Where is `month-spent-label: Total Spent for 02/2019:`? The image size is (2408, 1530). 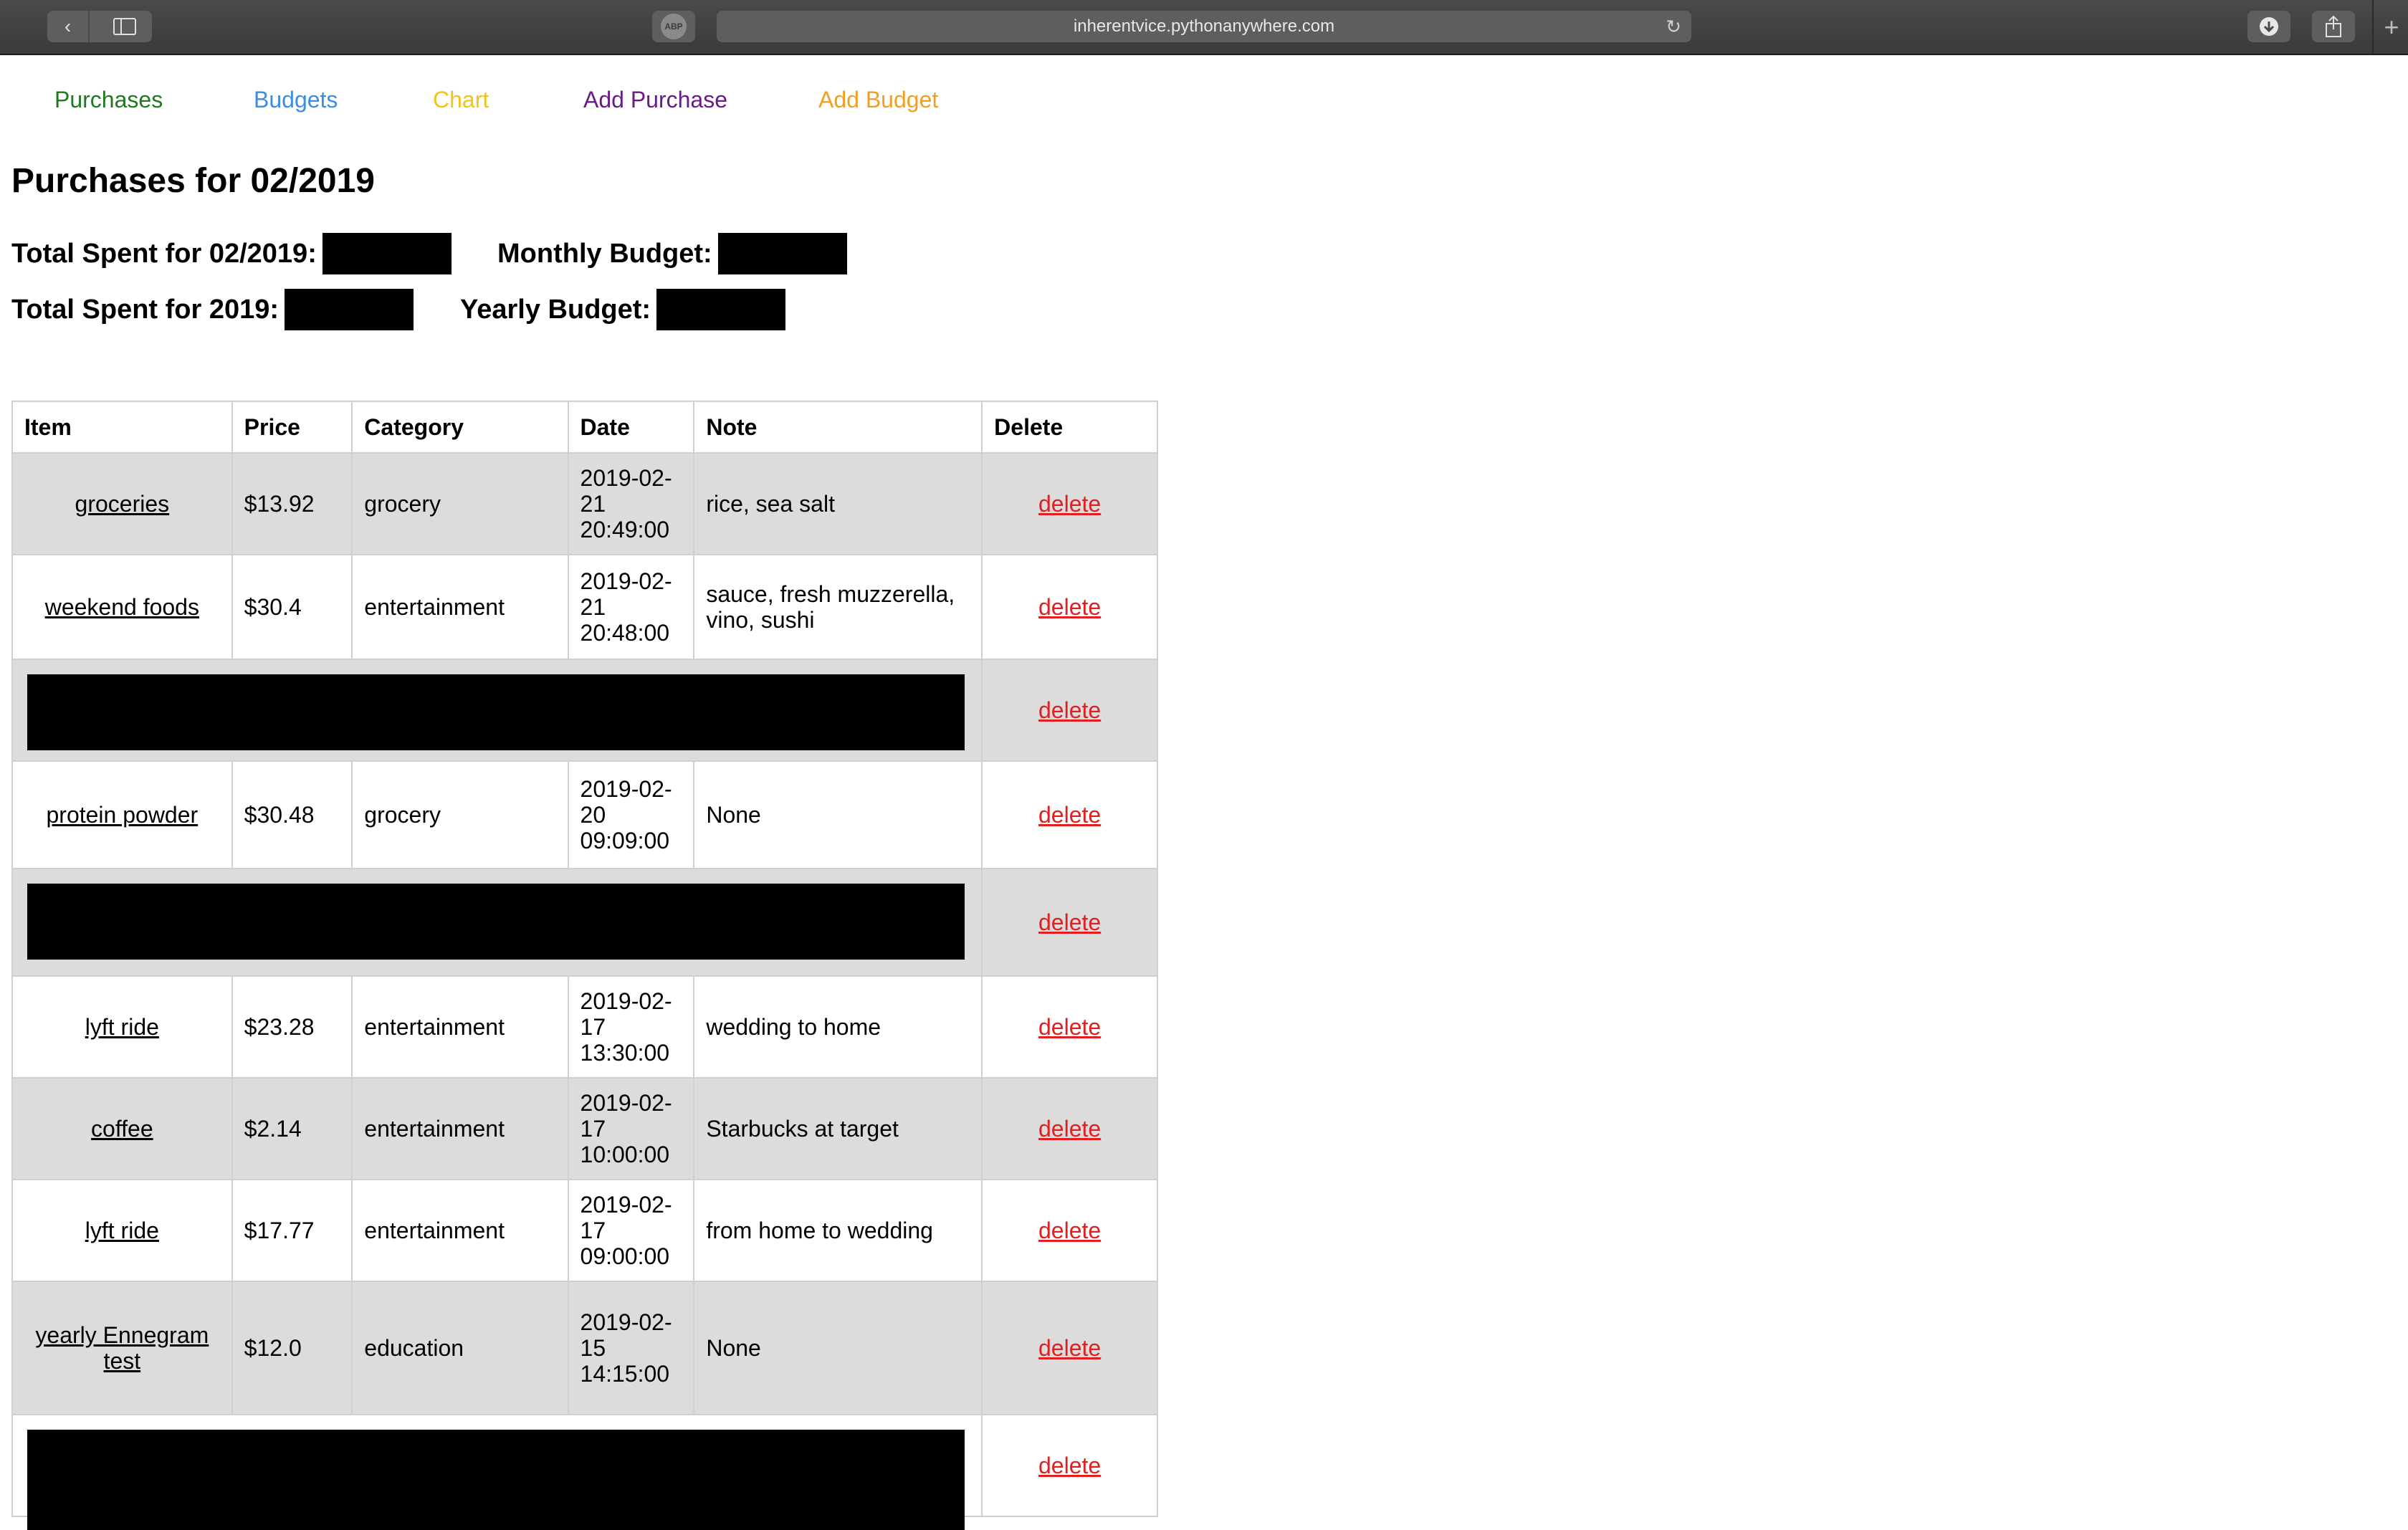
month-spent-label: Total Spent for 02/2019: is located at coordinates (164, 253).